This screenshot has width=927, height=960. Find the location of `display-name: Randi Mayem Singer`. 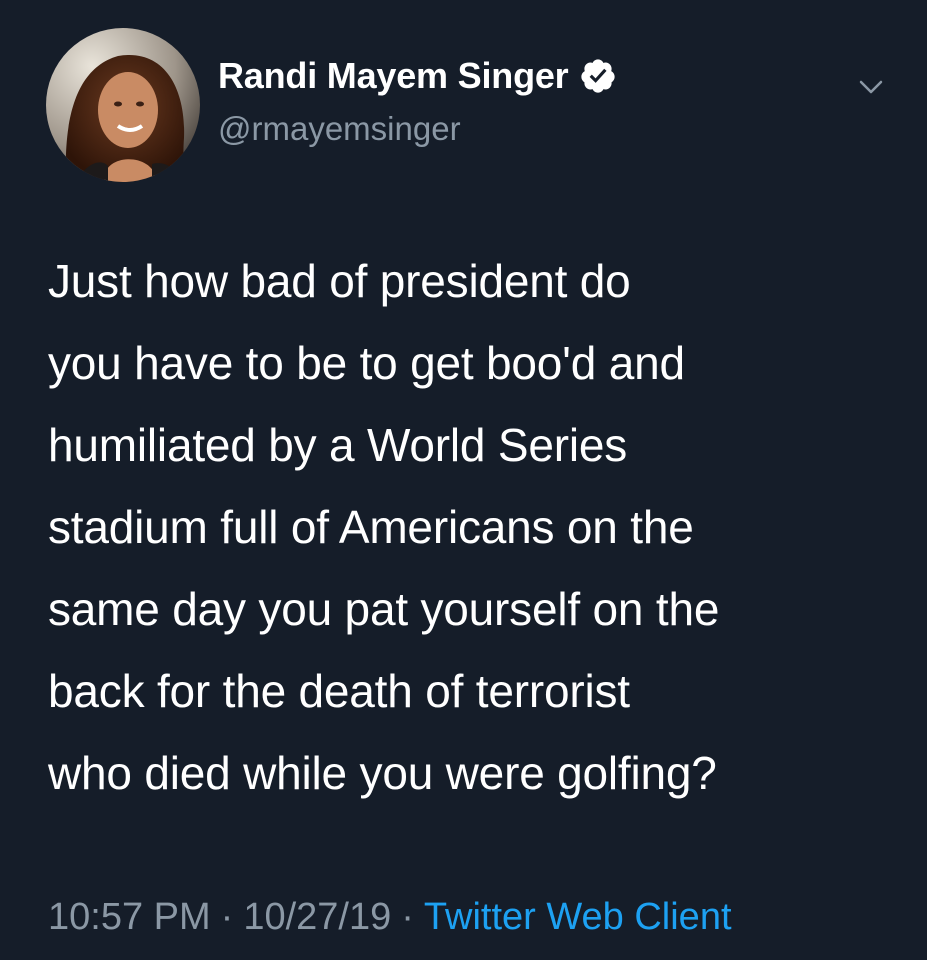

display-name: Randi Mayem Singer is located at coordinates (393, 76).